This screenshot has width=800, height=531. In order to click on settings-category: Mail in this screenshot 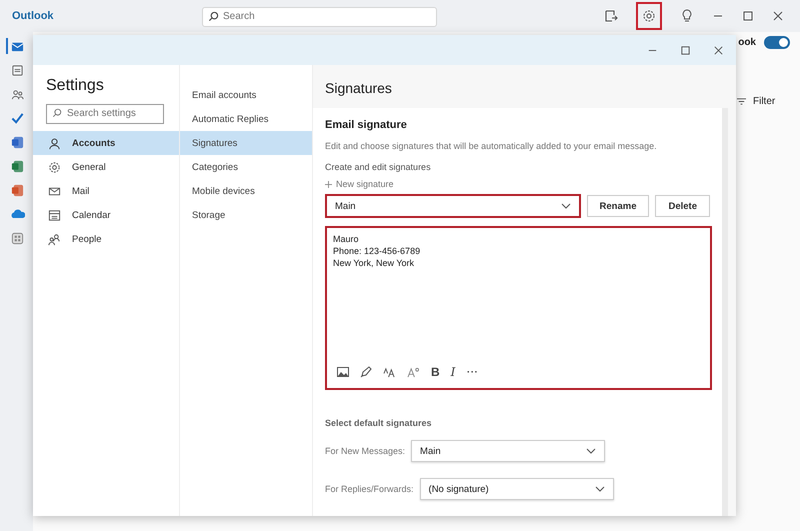, I will do `click(106, 191)`.